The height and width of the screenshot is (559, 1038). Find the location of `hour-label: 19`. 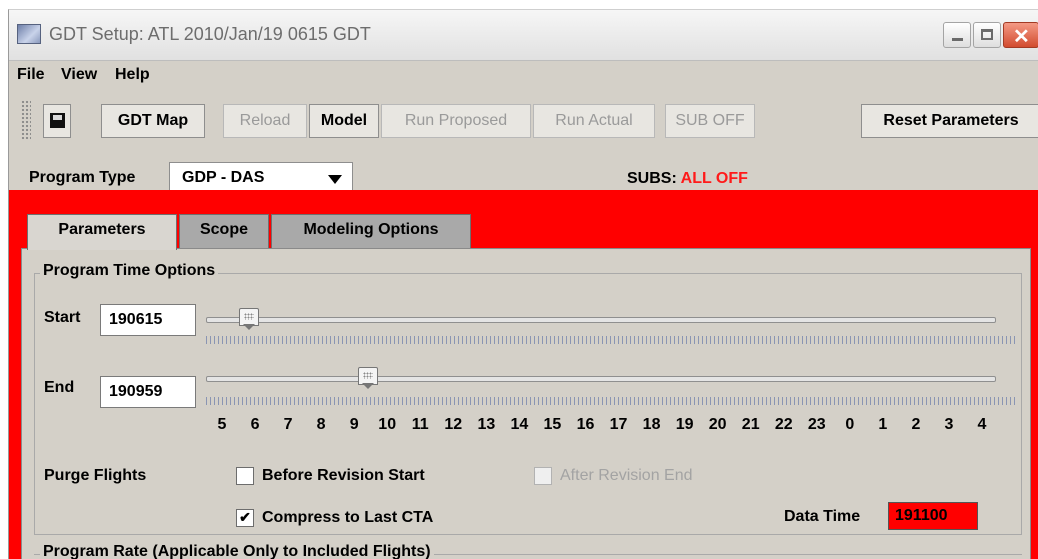

hour-label: 19 is located at coordinates (684, 424).